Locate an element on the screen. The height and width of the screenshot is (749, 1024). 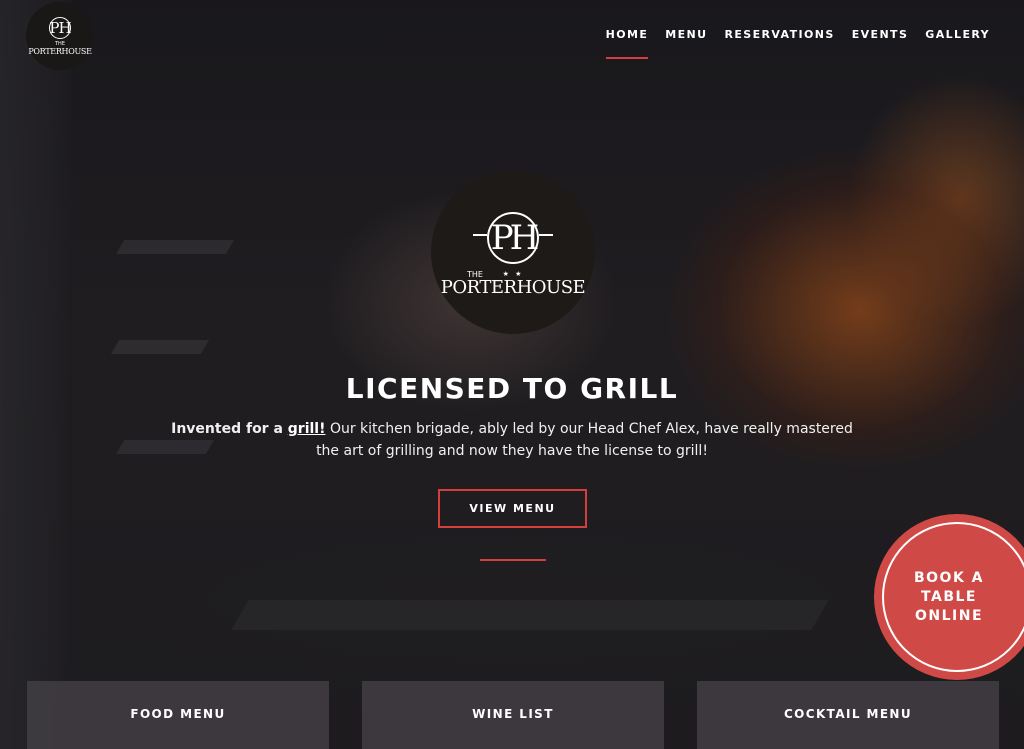
main-nav: HOME MENU RESERVATIONS EVENTS GALLERY is located at coordinates (797, 43).